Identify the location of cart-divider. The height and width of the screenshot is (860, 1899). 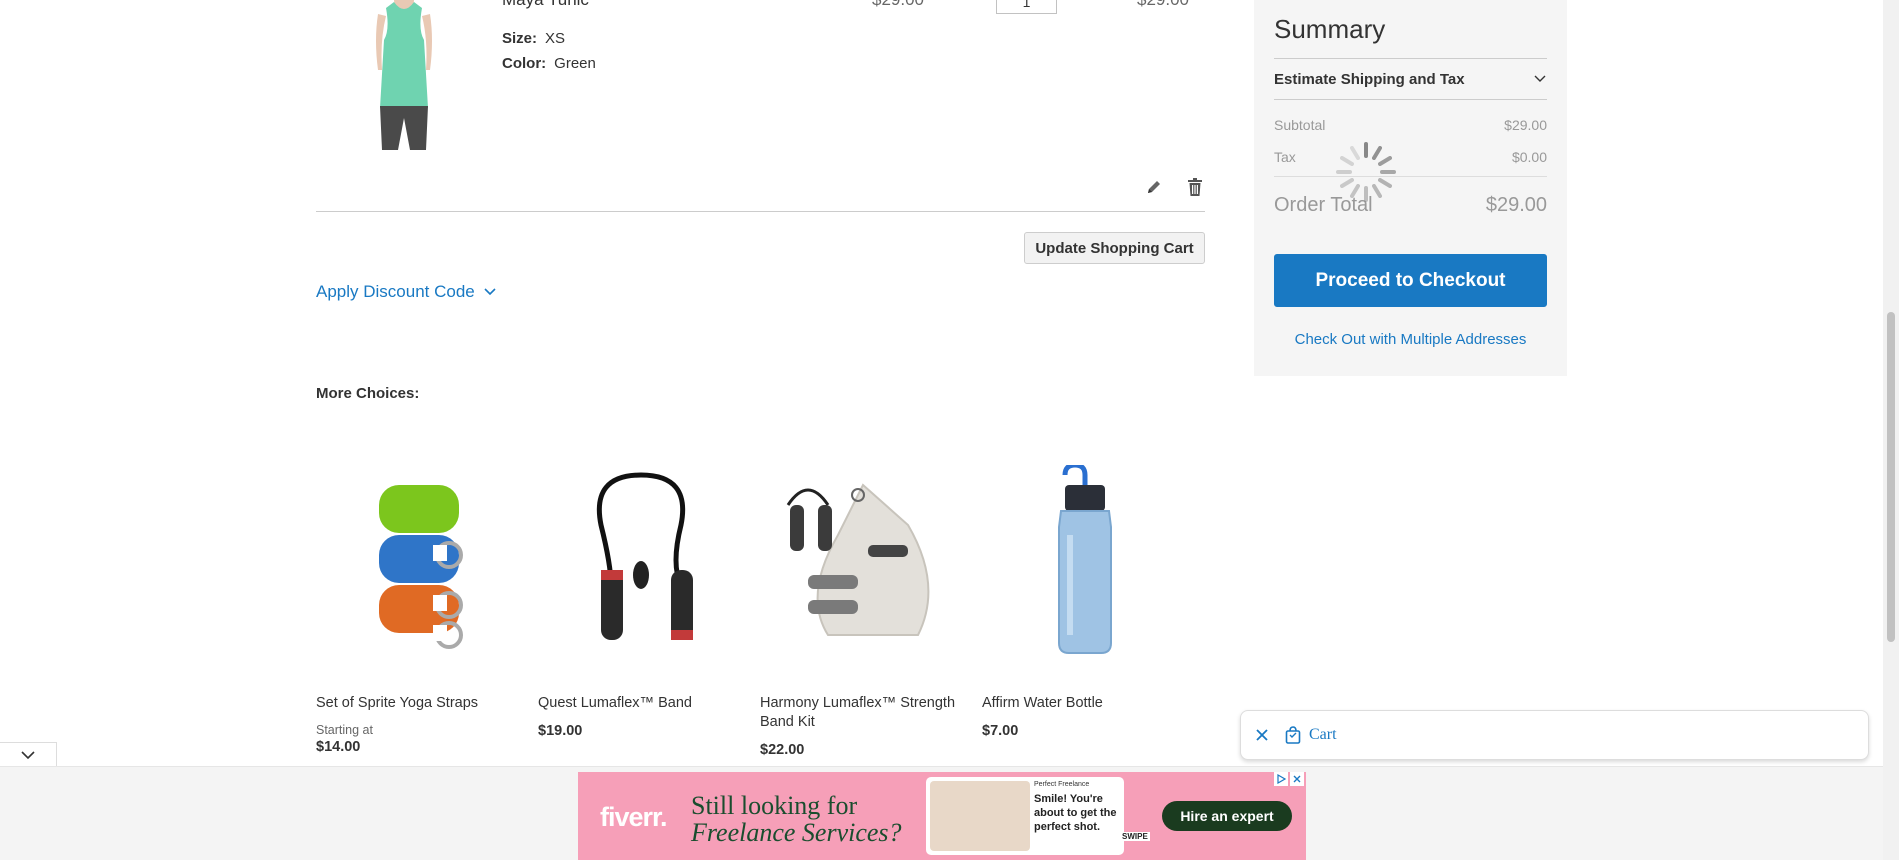
(760, 211).